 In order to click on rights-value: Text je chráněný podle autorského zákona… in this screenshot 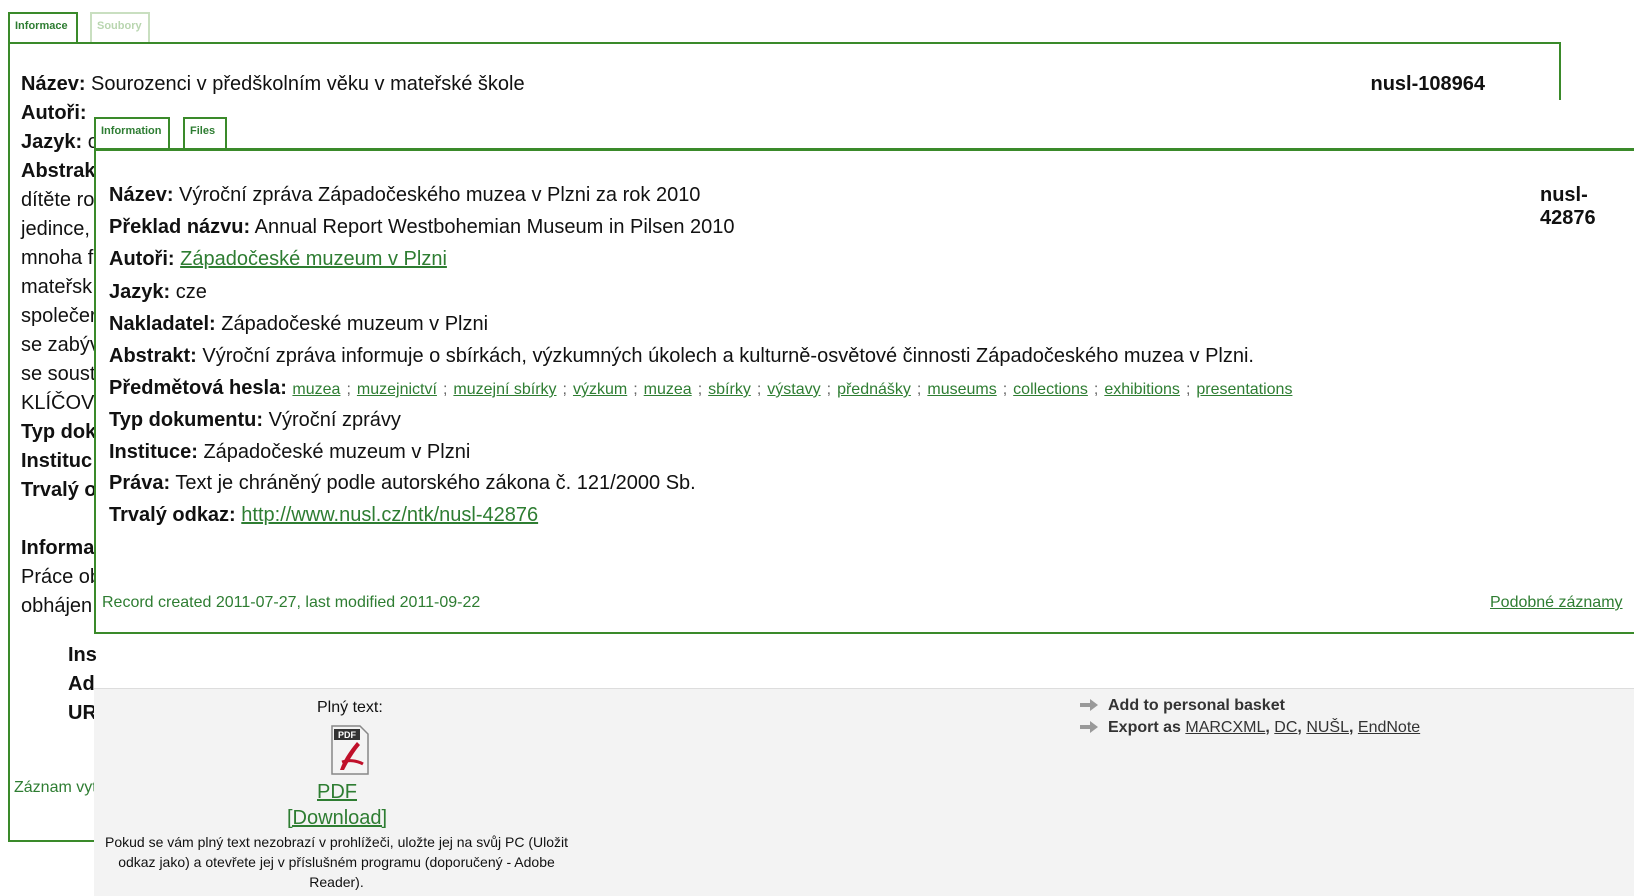, I will do `click(435, 483)`.